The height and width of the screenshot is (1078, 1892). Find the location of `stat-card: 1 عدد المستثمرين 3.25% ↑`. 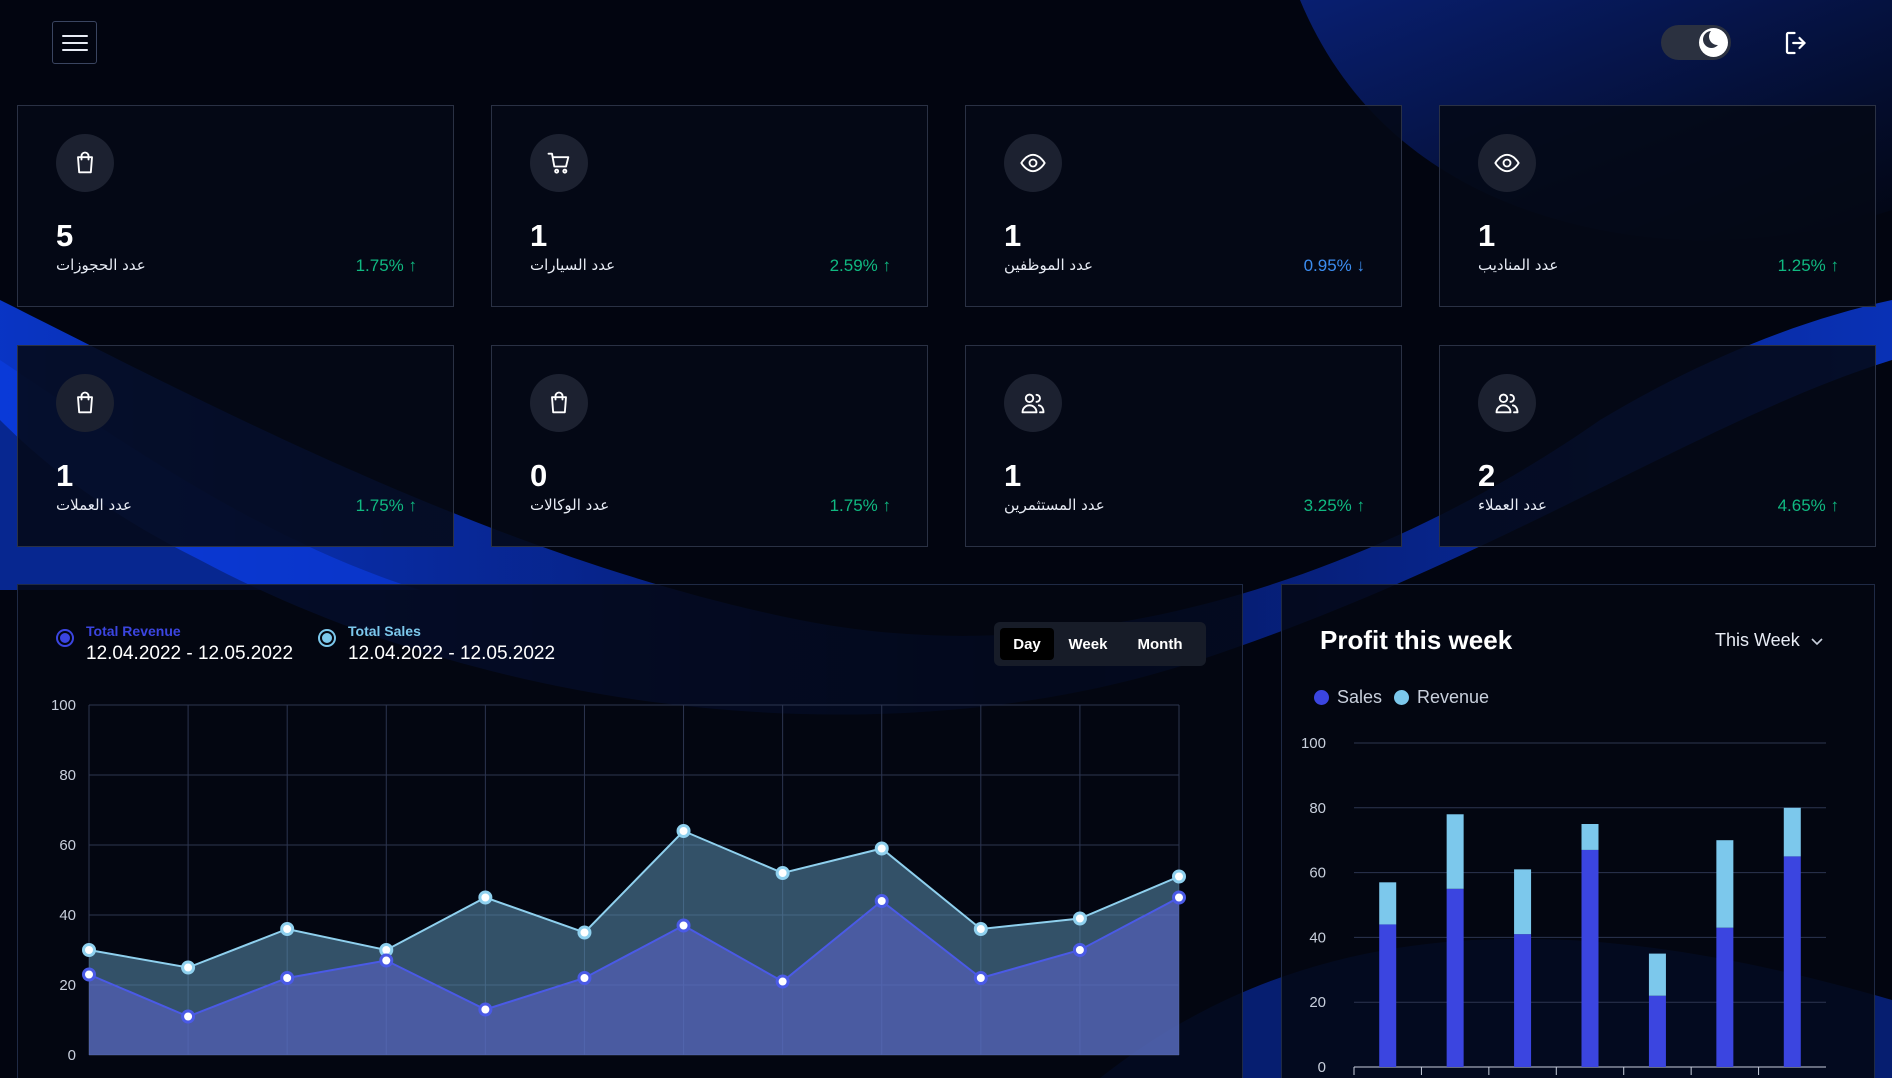

stat-card: 1 عدد المستثمرين 3.25% ↑ is located at coordinates (1183, 446).